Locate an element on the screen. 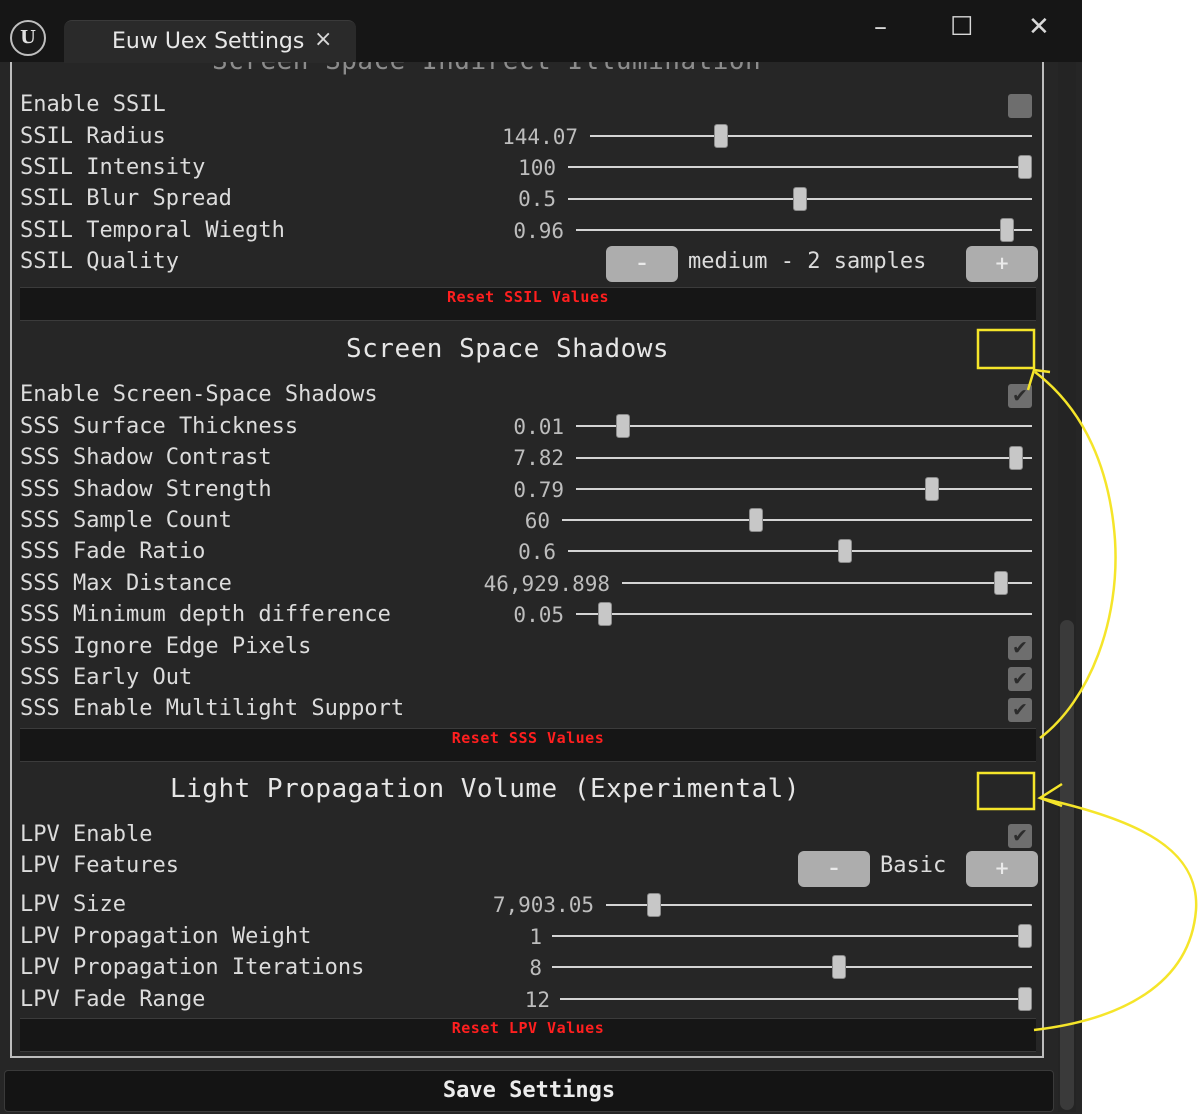 Image resolution: width=1200 pixels, height=1114 pixels. annotation-arrowhead-sss is located at coordinates (1038, 379).